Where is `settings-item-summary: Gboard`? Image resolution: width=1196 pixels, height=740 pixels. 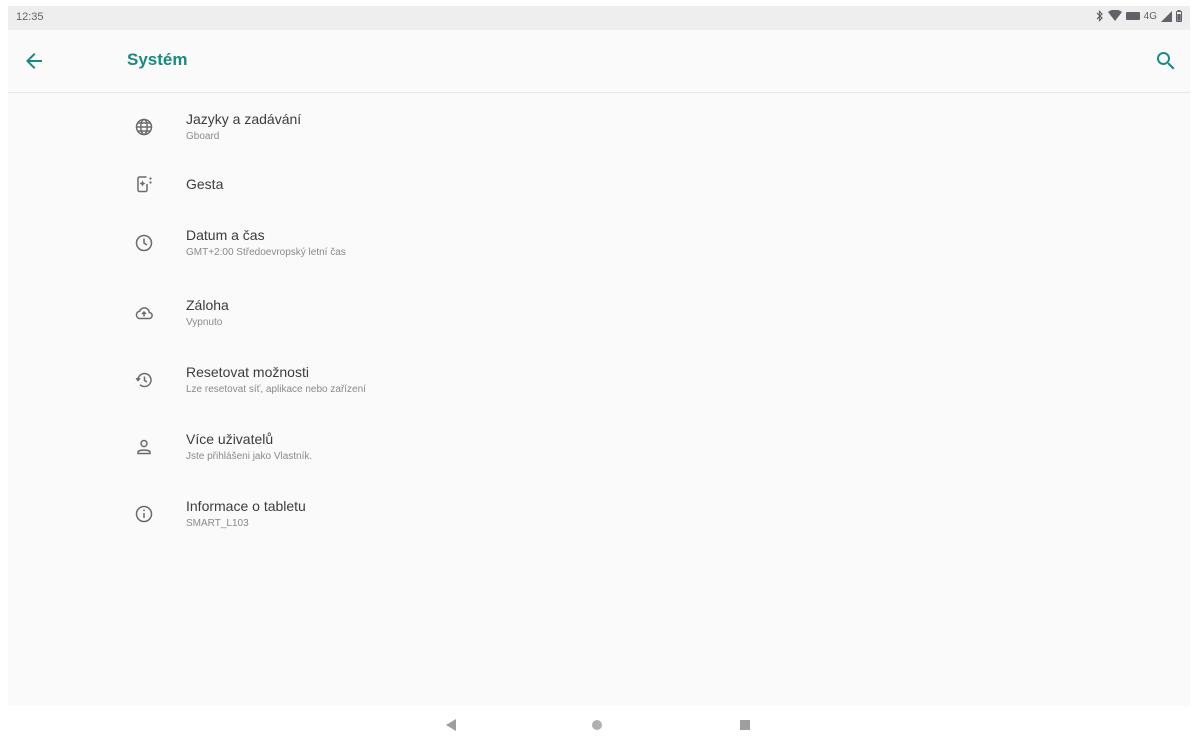 settings-item-summary: Gboard is located at coordinates (203, 136).